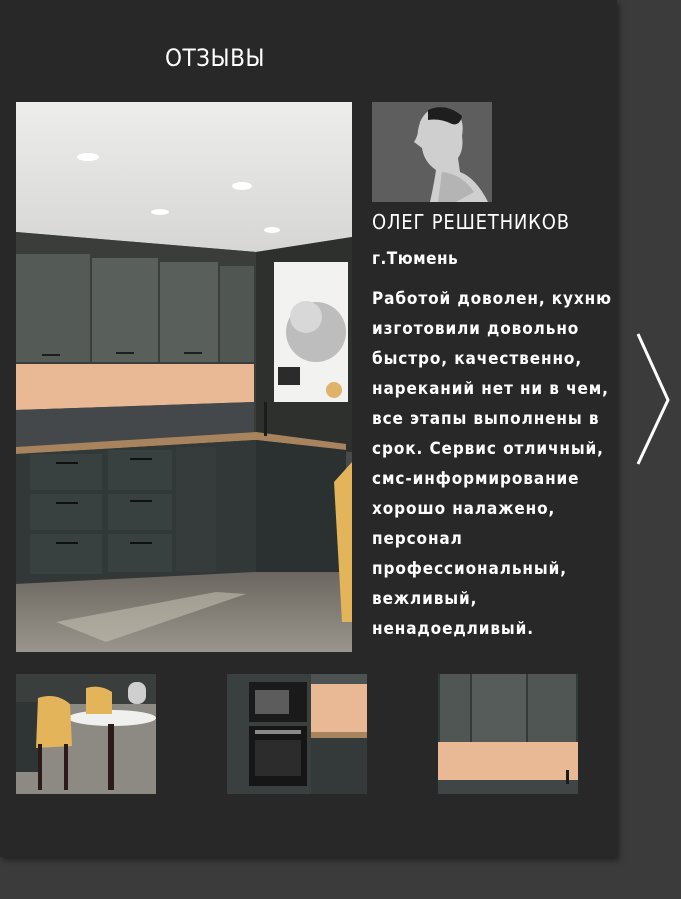 This screenshot has width=681, height=899. What do you see at coordinates (432, 152) in the screenshot?
I see `reviewer-avatar` at bounding box center [432, 152].